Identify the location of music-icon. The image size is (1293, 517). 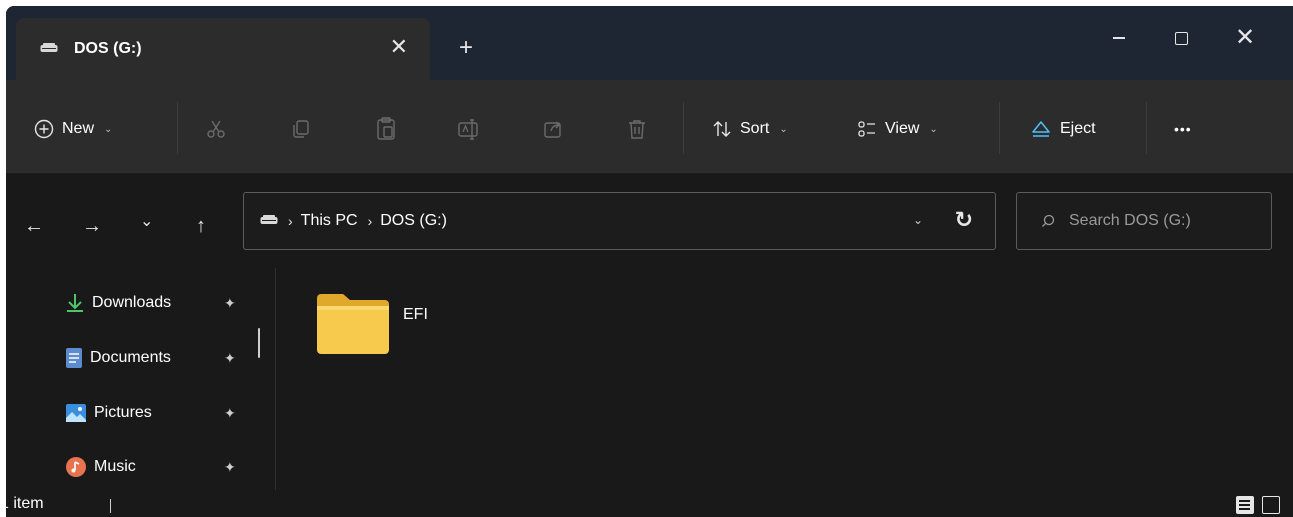
(76, 467).